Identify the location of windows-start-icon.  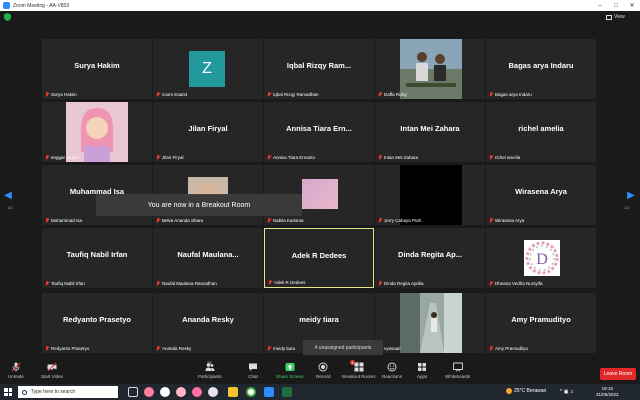
(8, 392).